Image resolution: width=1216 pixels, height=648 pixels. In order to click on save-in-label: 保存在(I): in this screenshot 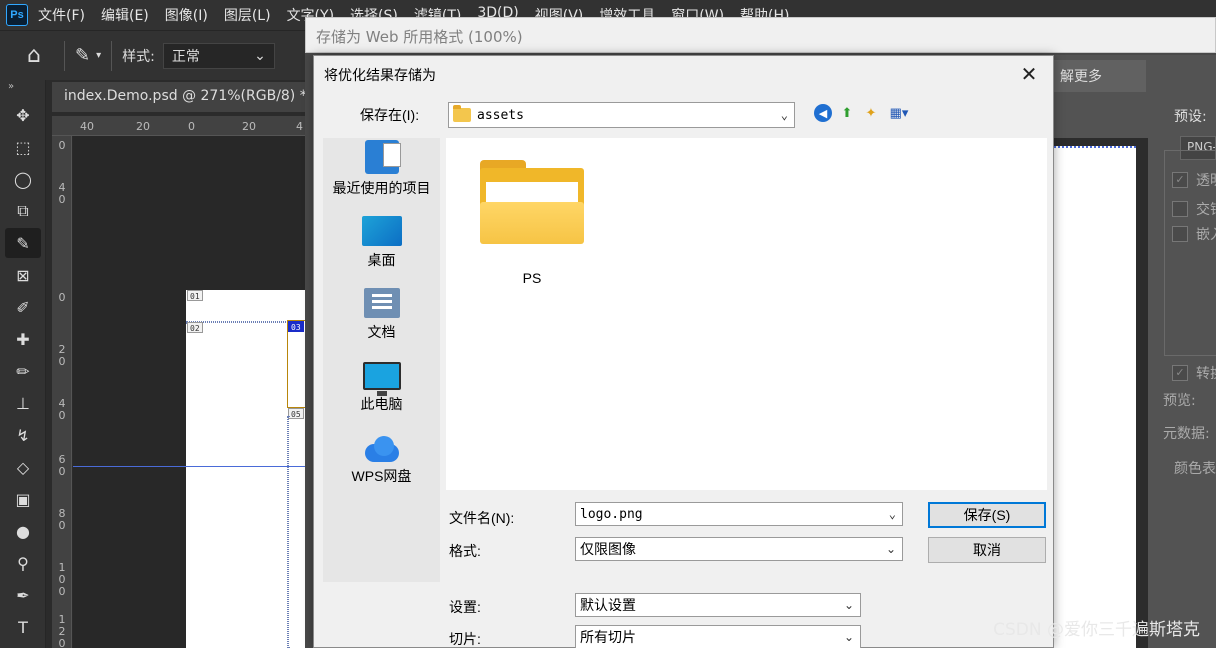, I will do `click(390, 115)`.